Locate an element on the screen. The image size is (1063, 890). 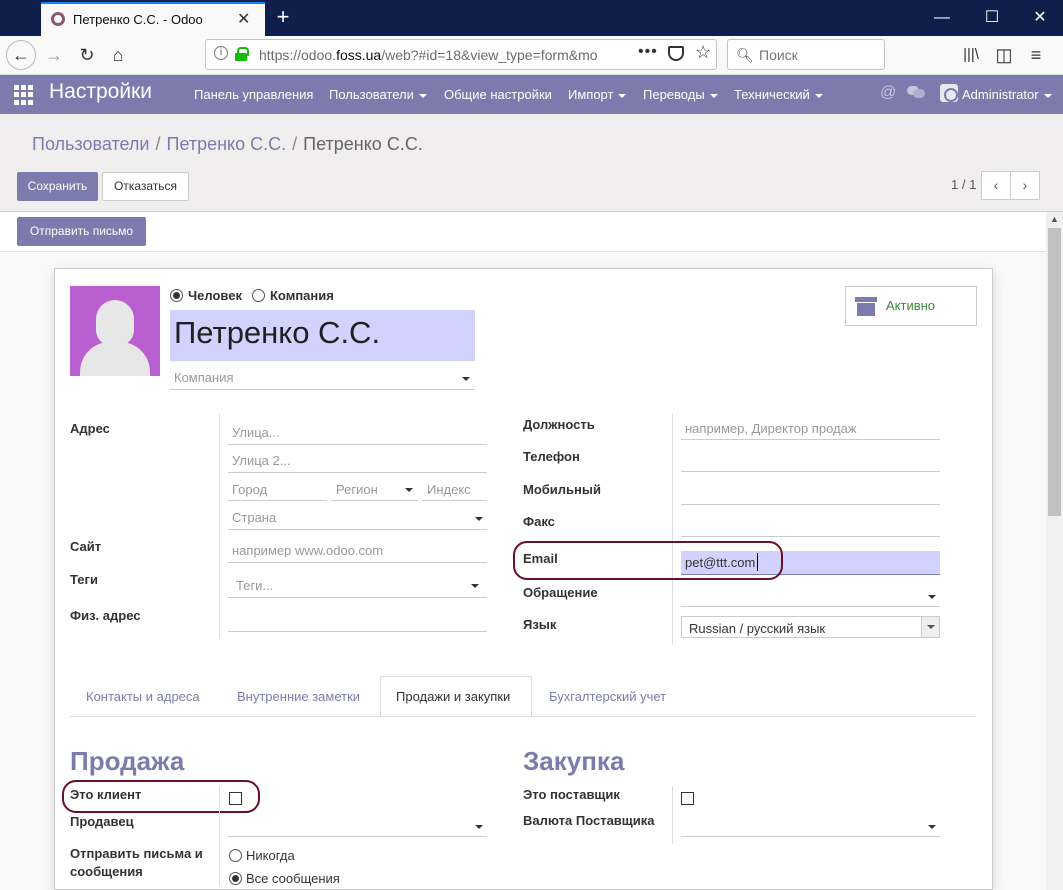
partner-photo is located at coordinates (115, 331).